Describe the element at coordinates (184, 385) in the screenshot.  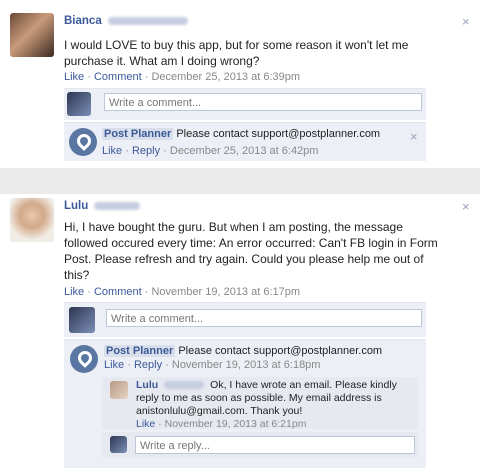
I see `subreply-author-last-name-blurred` at that location.